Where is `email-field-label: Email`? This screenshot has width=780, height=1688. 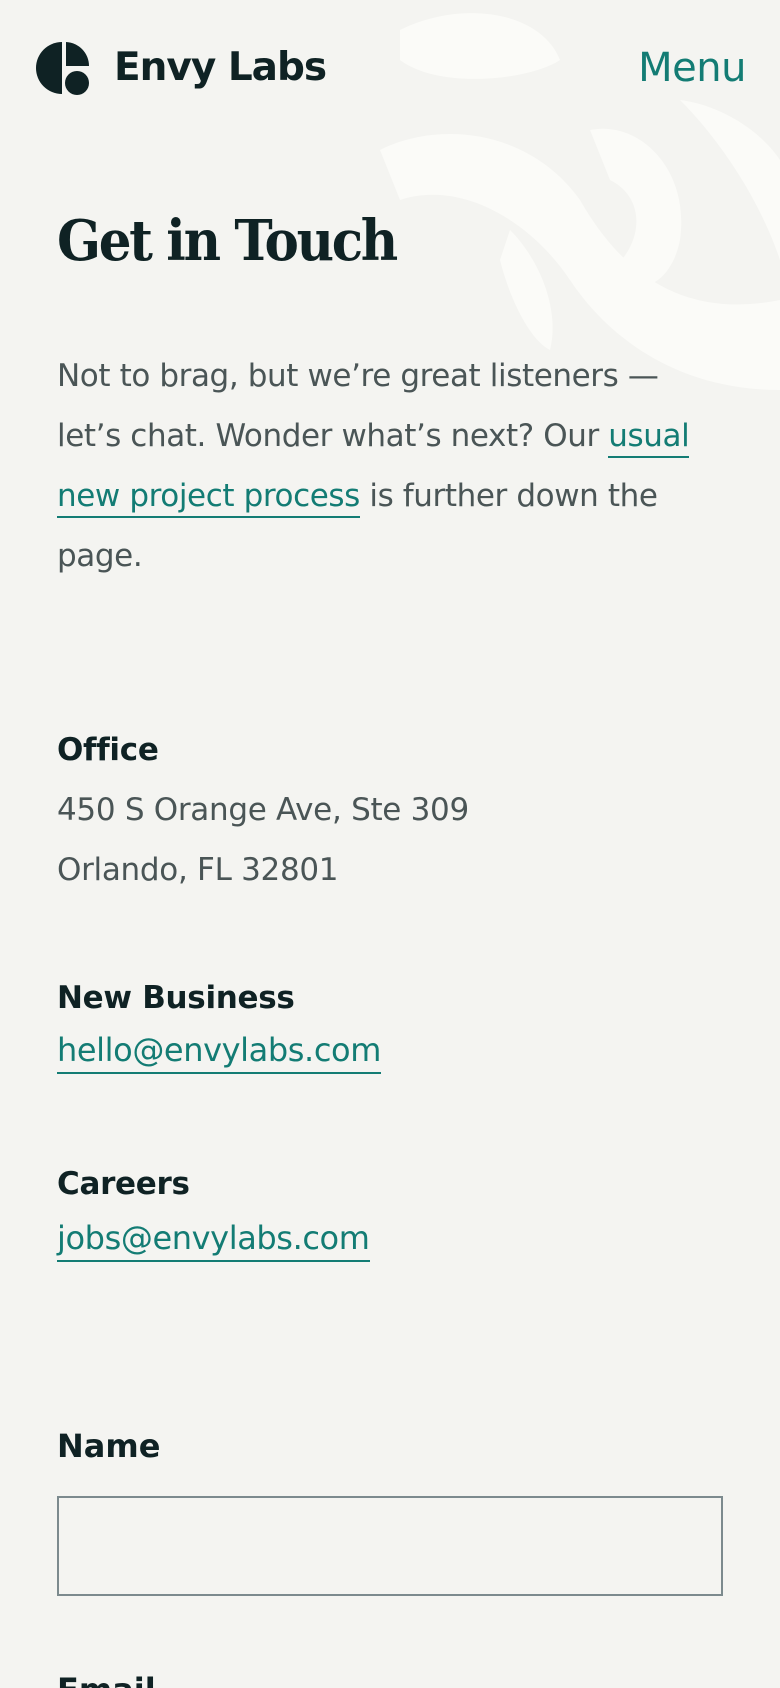 email-field-label: Email is located at coordinates (106, 1678).